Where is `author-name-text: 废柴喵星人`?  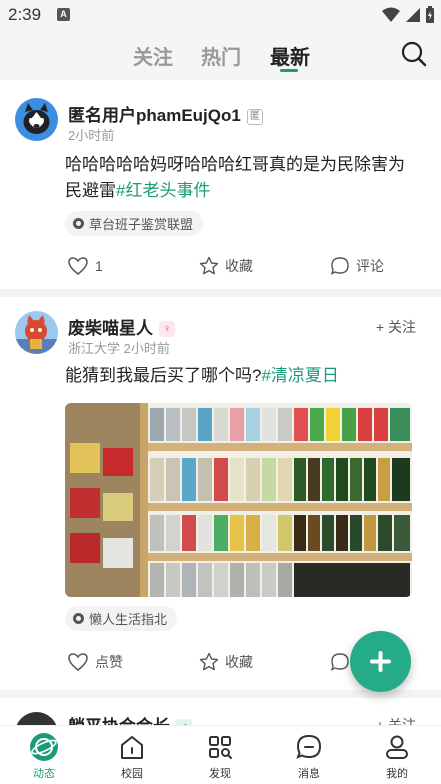 author-name-text: 废柴喵星人 is located at coordinates (110, 328).